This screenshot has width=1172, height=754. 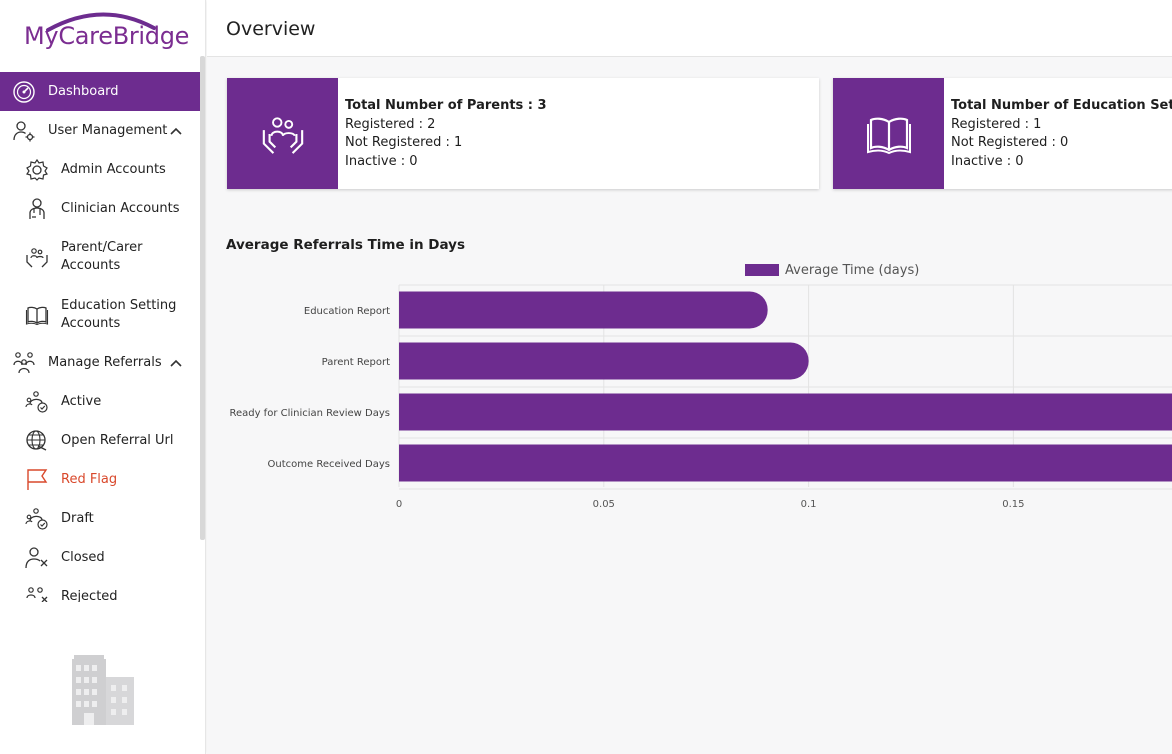 I want to click on user-settings-icon, so click(x=24, y=131).